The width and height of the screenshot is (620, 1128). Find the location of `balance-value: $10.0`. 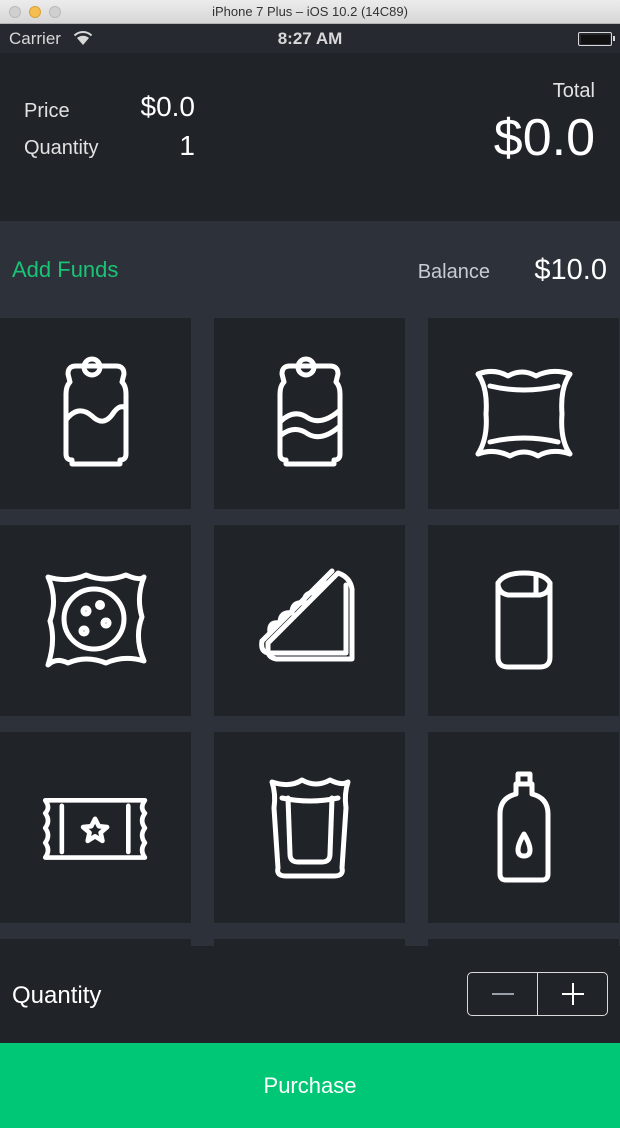

balance-value: $10.0 is located at coordinates (570, 270).